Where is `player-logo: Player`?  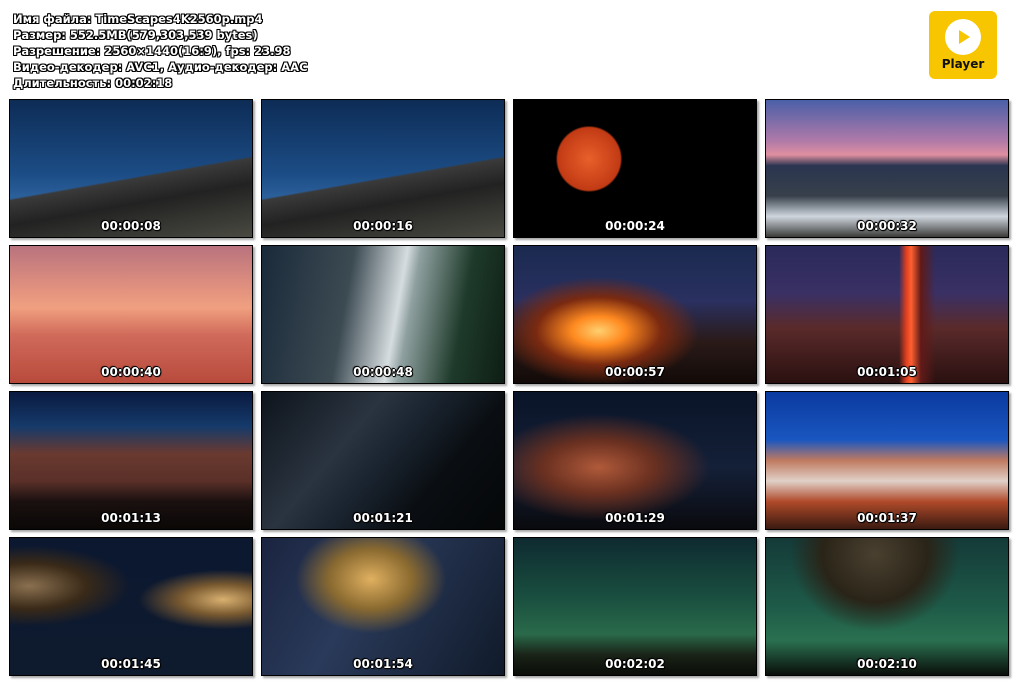 player-logo: Player is located at coordinates (963, 45).